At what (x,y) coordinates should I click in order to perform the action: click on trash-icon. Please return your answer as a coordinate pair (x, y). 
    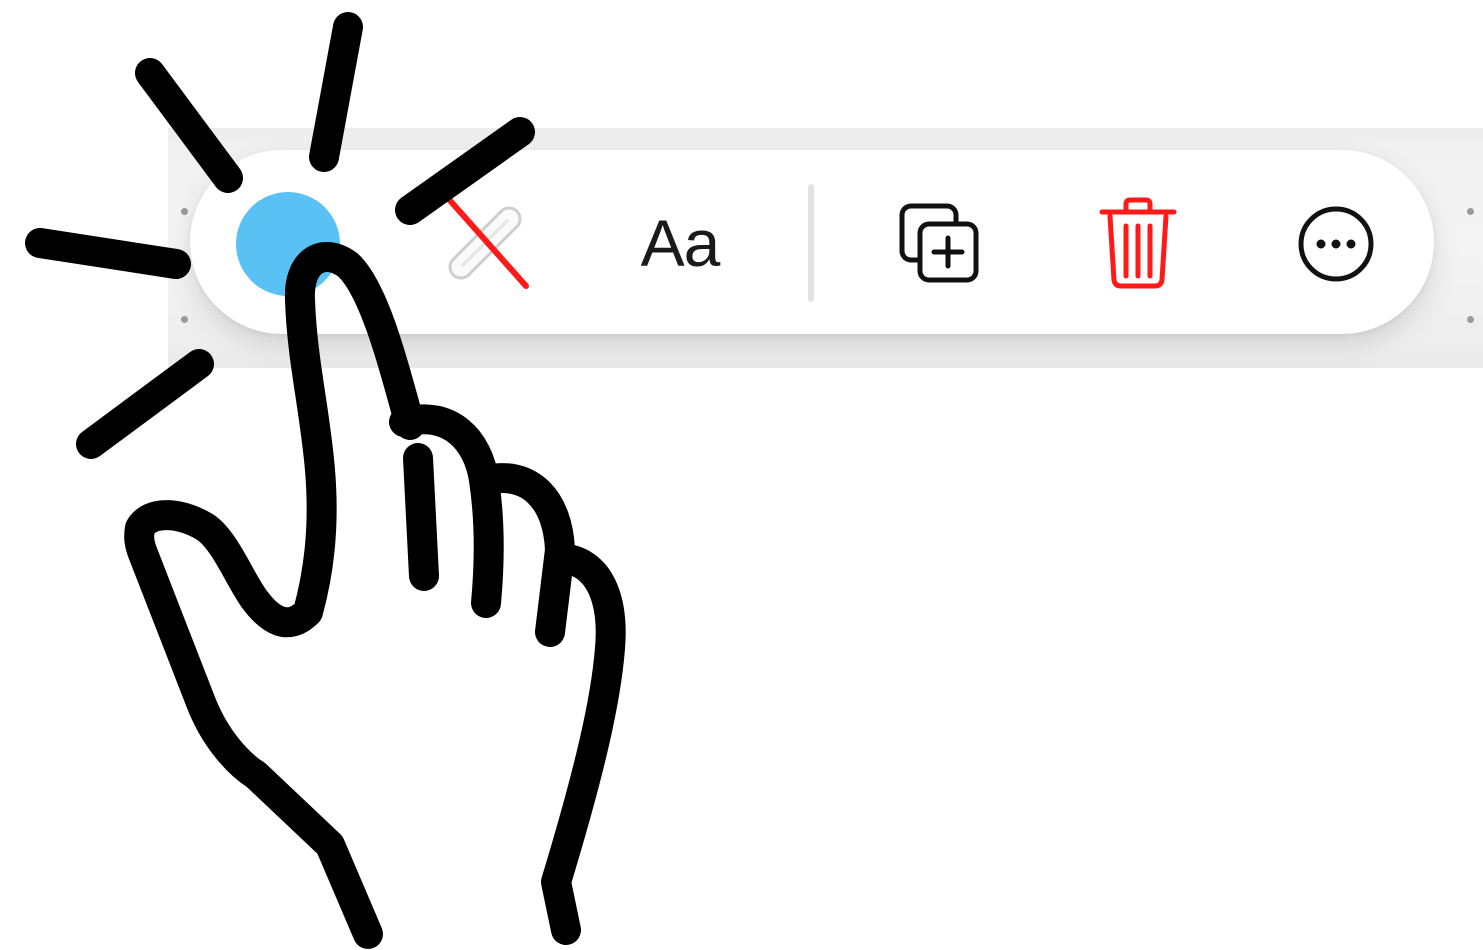
    Looking at the image, I should click on (1138, 243).